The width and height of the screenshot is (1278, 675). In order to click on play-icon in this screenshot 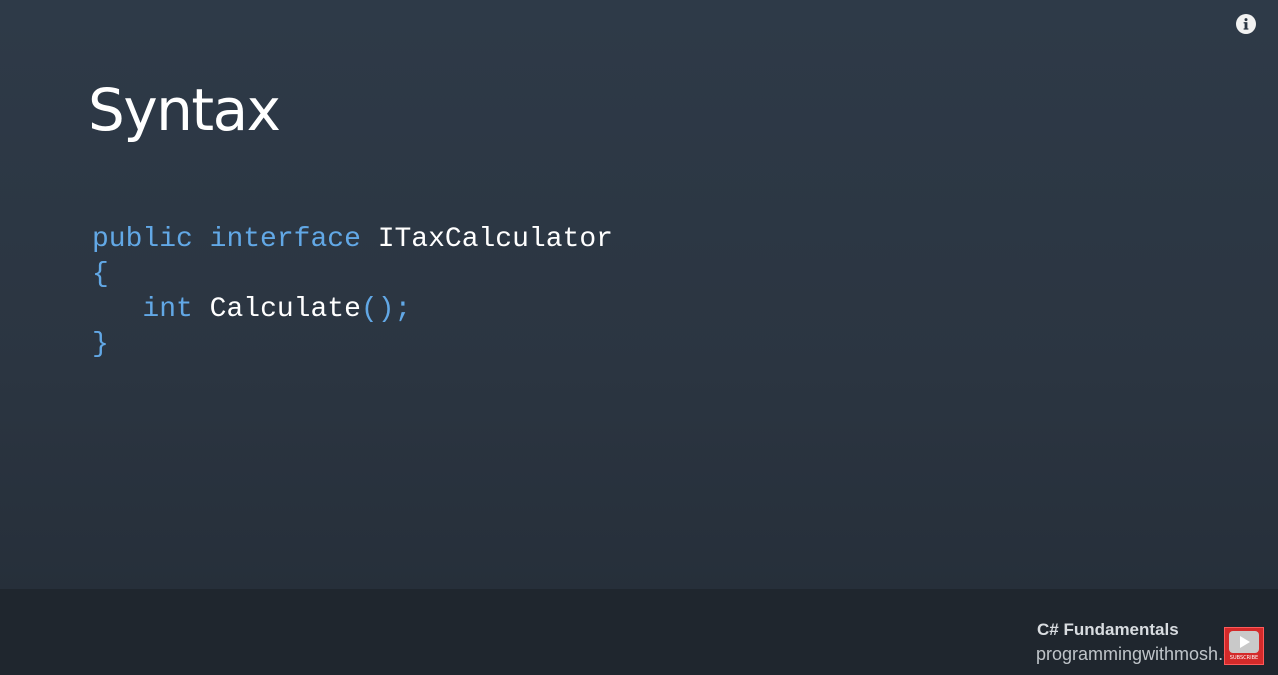, I will do `click(1245, 642)`.